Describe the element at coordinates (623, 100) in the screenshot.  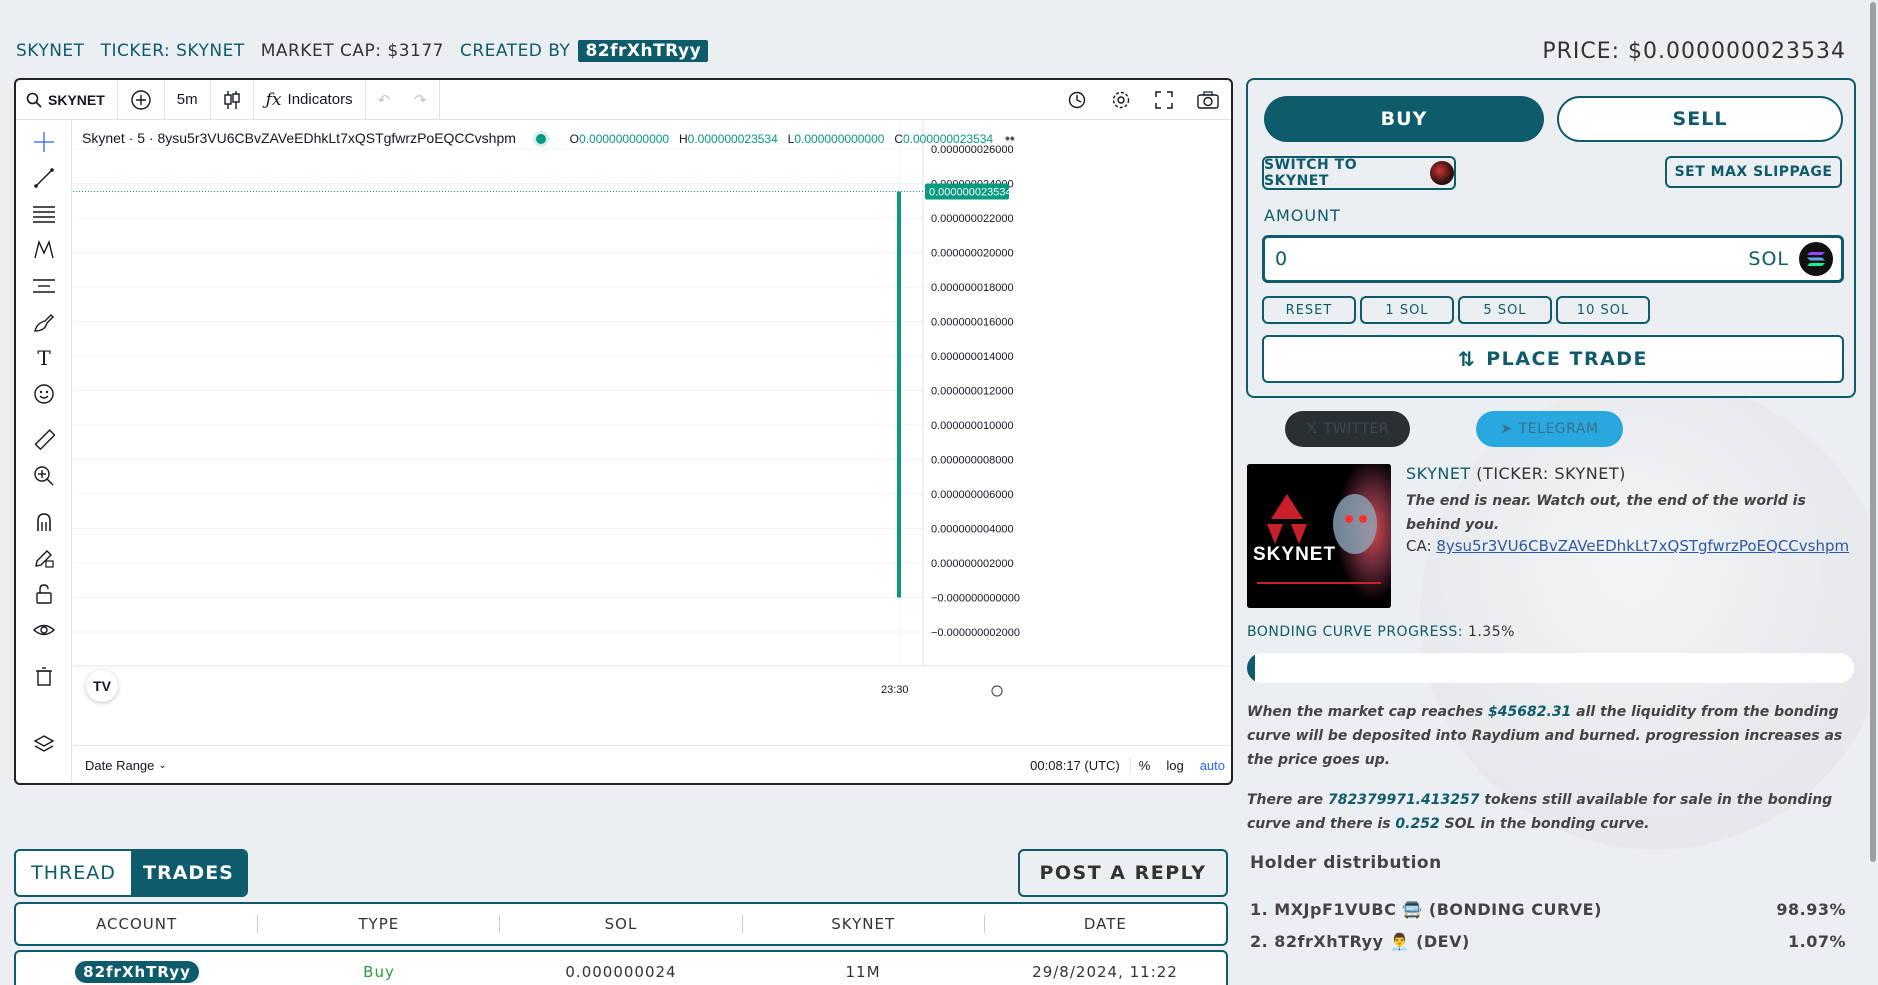
I see `chart-toolbar: SKYNET 5m ƒx Indicators ↶ ↷` at that location.